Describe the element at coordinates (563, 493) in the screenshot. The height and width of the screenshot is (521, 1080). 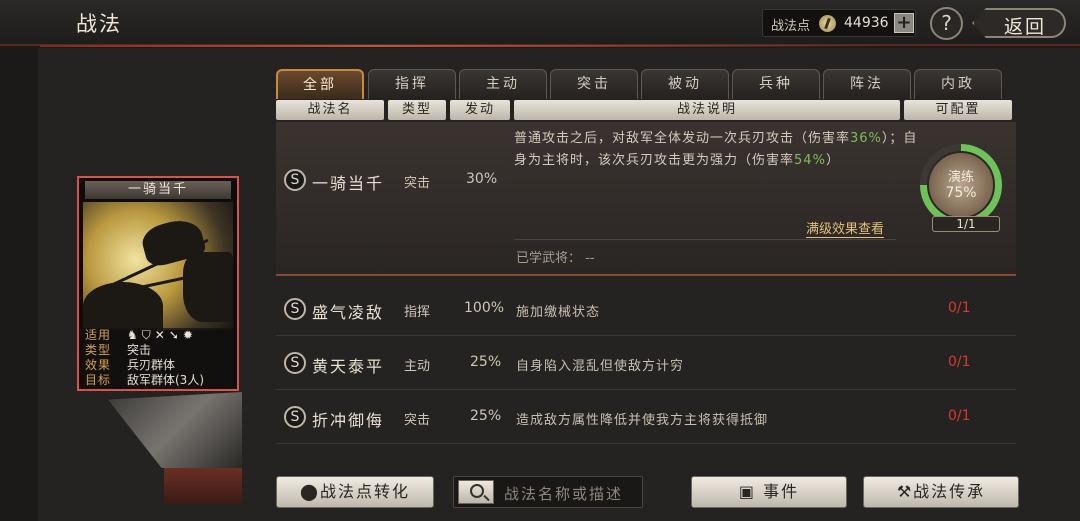
I see `search-input: 战法名称或描述` at that location.